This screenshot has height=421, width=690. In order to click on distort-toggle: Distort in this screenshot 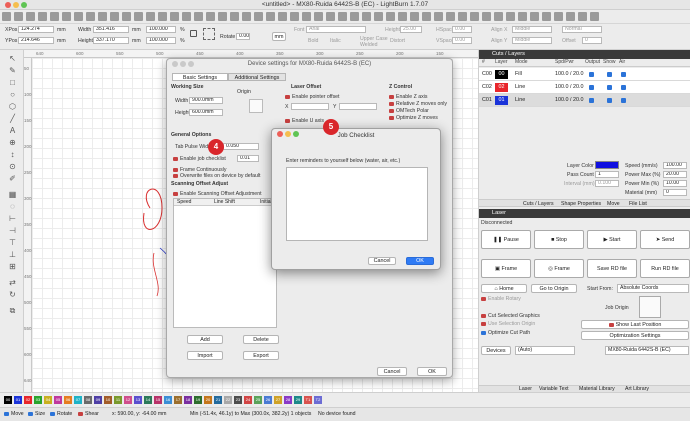, I will do `click(397, 41)`.